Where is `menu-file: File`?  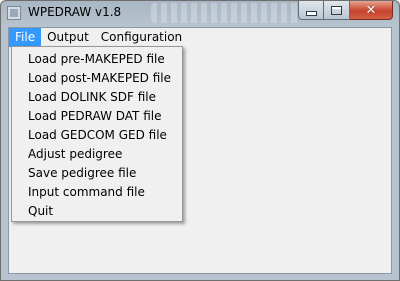 menu-file: File is located at coordinates (25, 37).